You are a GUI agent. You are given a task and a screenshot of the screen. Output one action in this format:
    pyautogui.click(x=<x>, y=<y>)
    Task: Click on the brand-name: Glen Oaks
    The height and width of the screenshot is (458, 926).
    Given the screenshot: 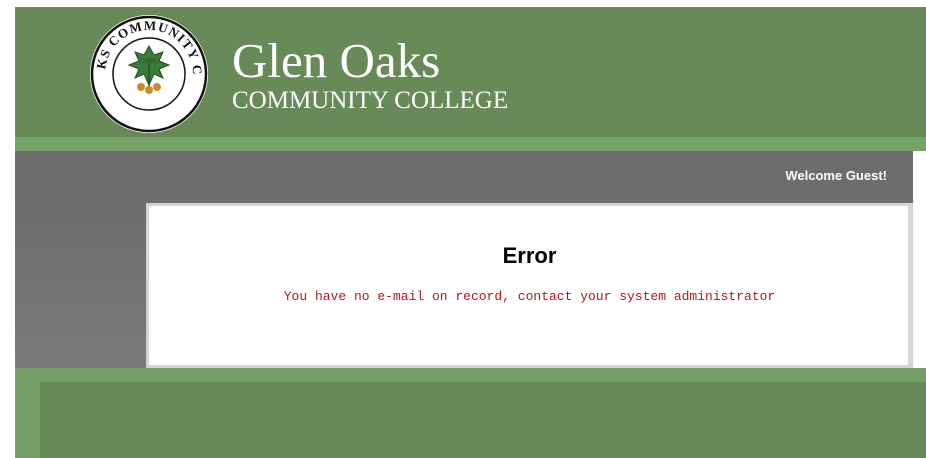 What is the action you would take?
    pyautogui.click(x=336, y=60)
    